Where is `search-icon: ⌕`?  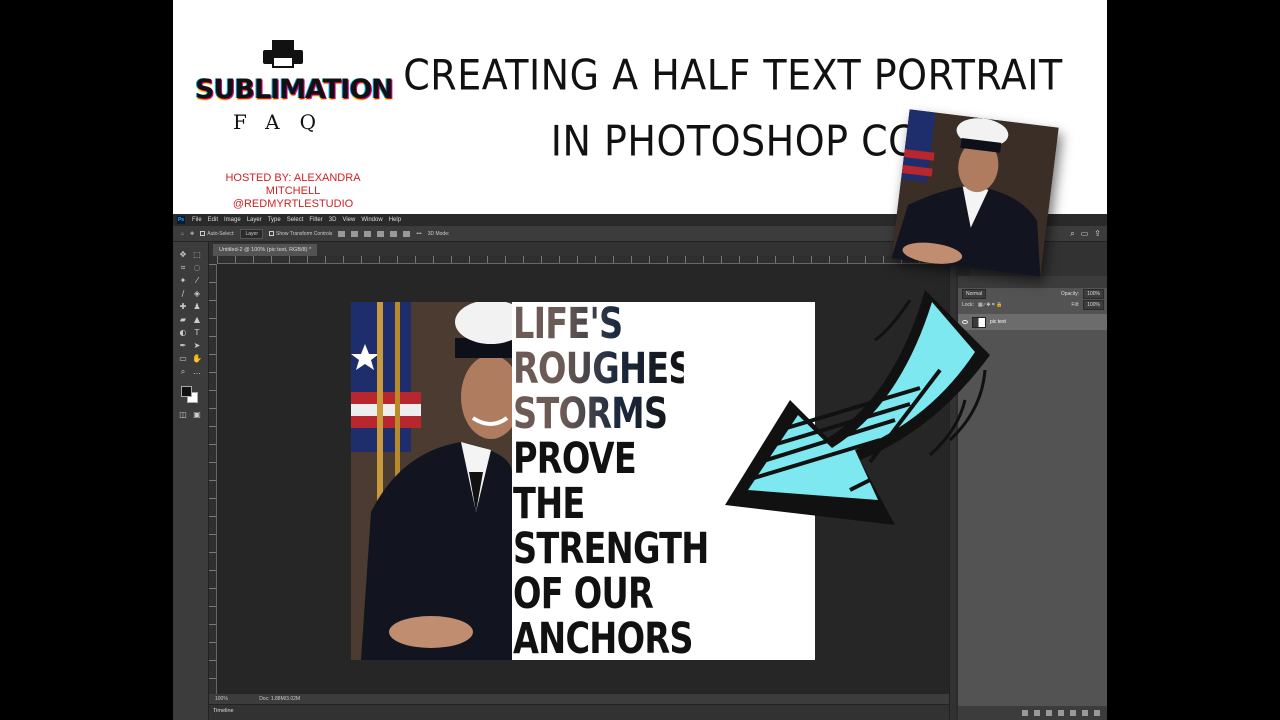 search-icon: ⌕ is located at coordinates (1072, 234).